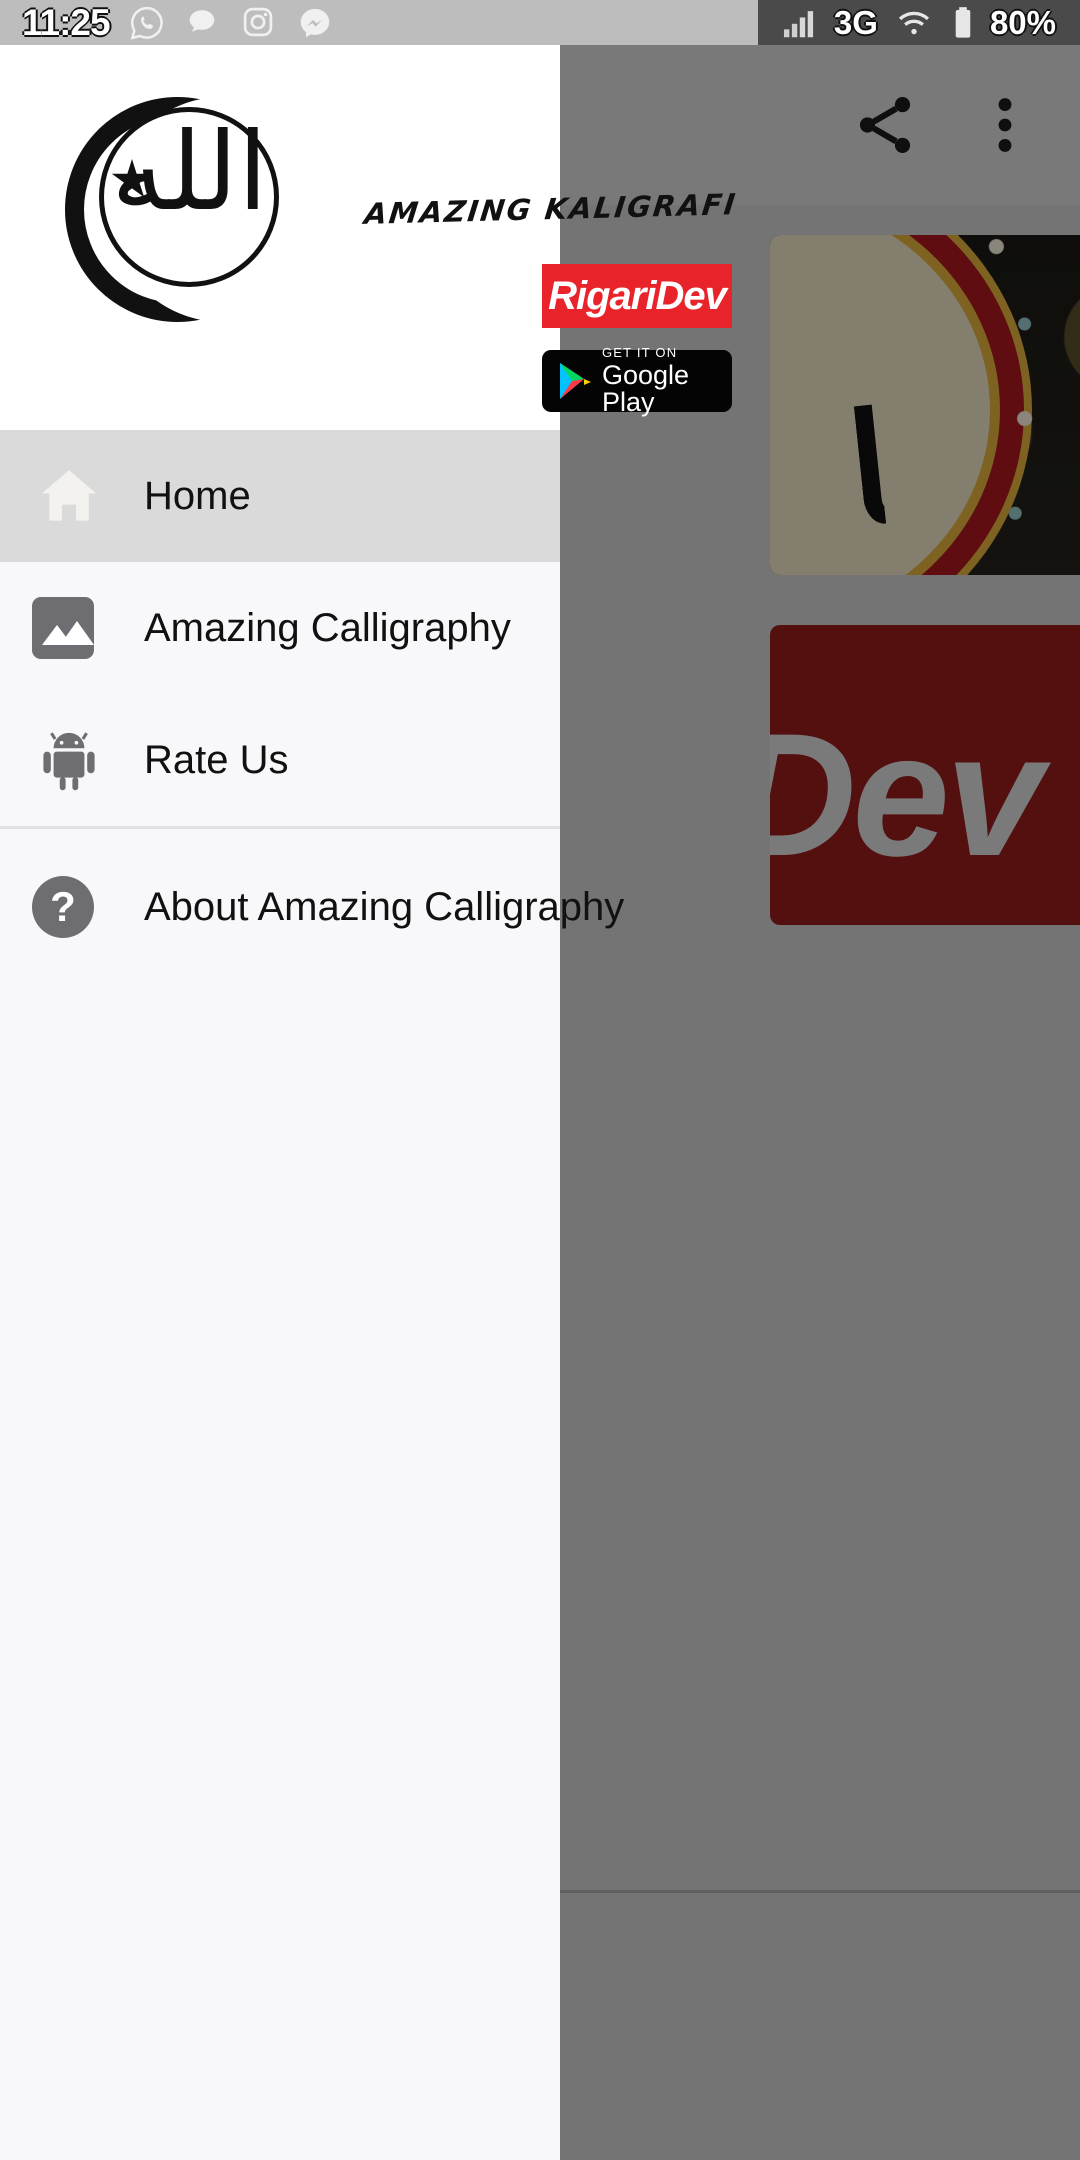  Describe the element at coordinates (259, 23) in the screenshot. I see `instagram-icon` at that location.